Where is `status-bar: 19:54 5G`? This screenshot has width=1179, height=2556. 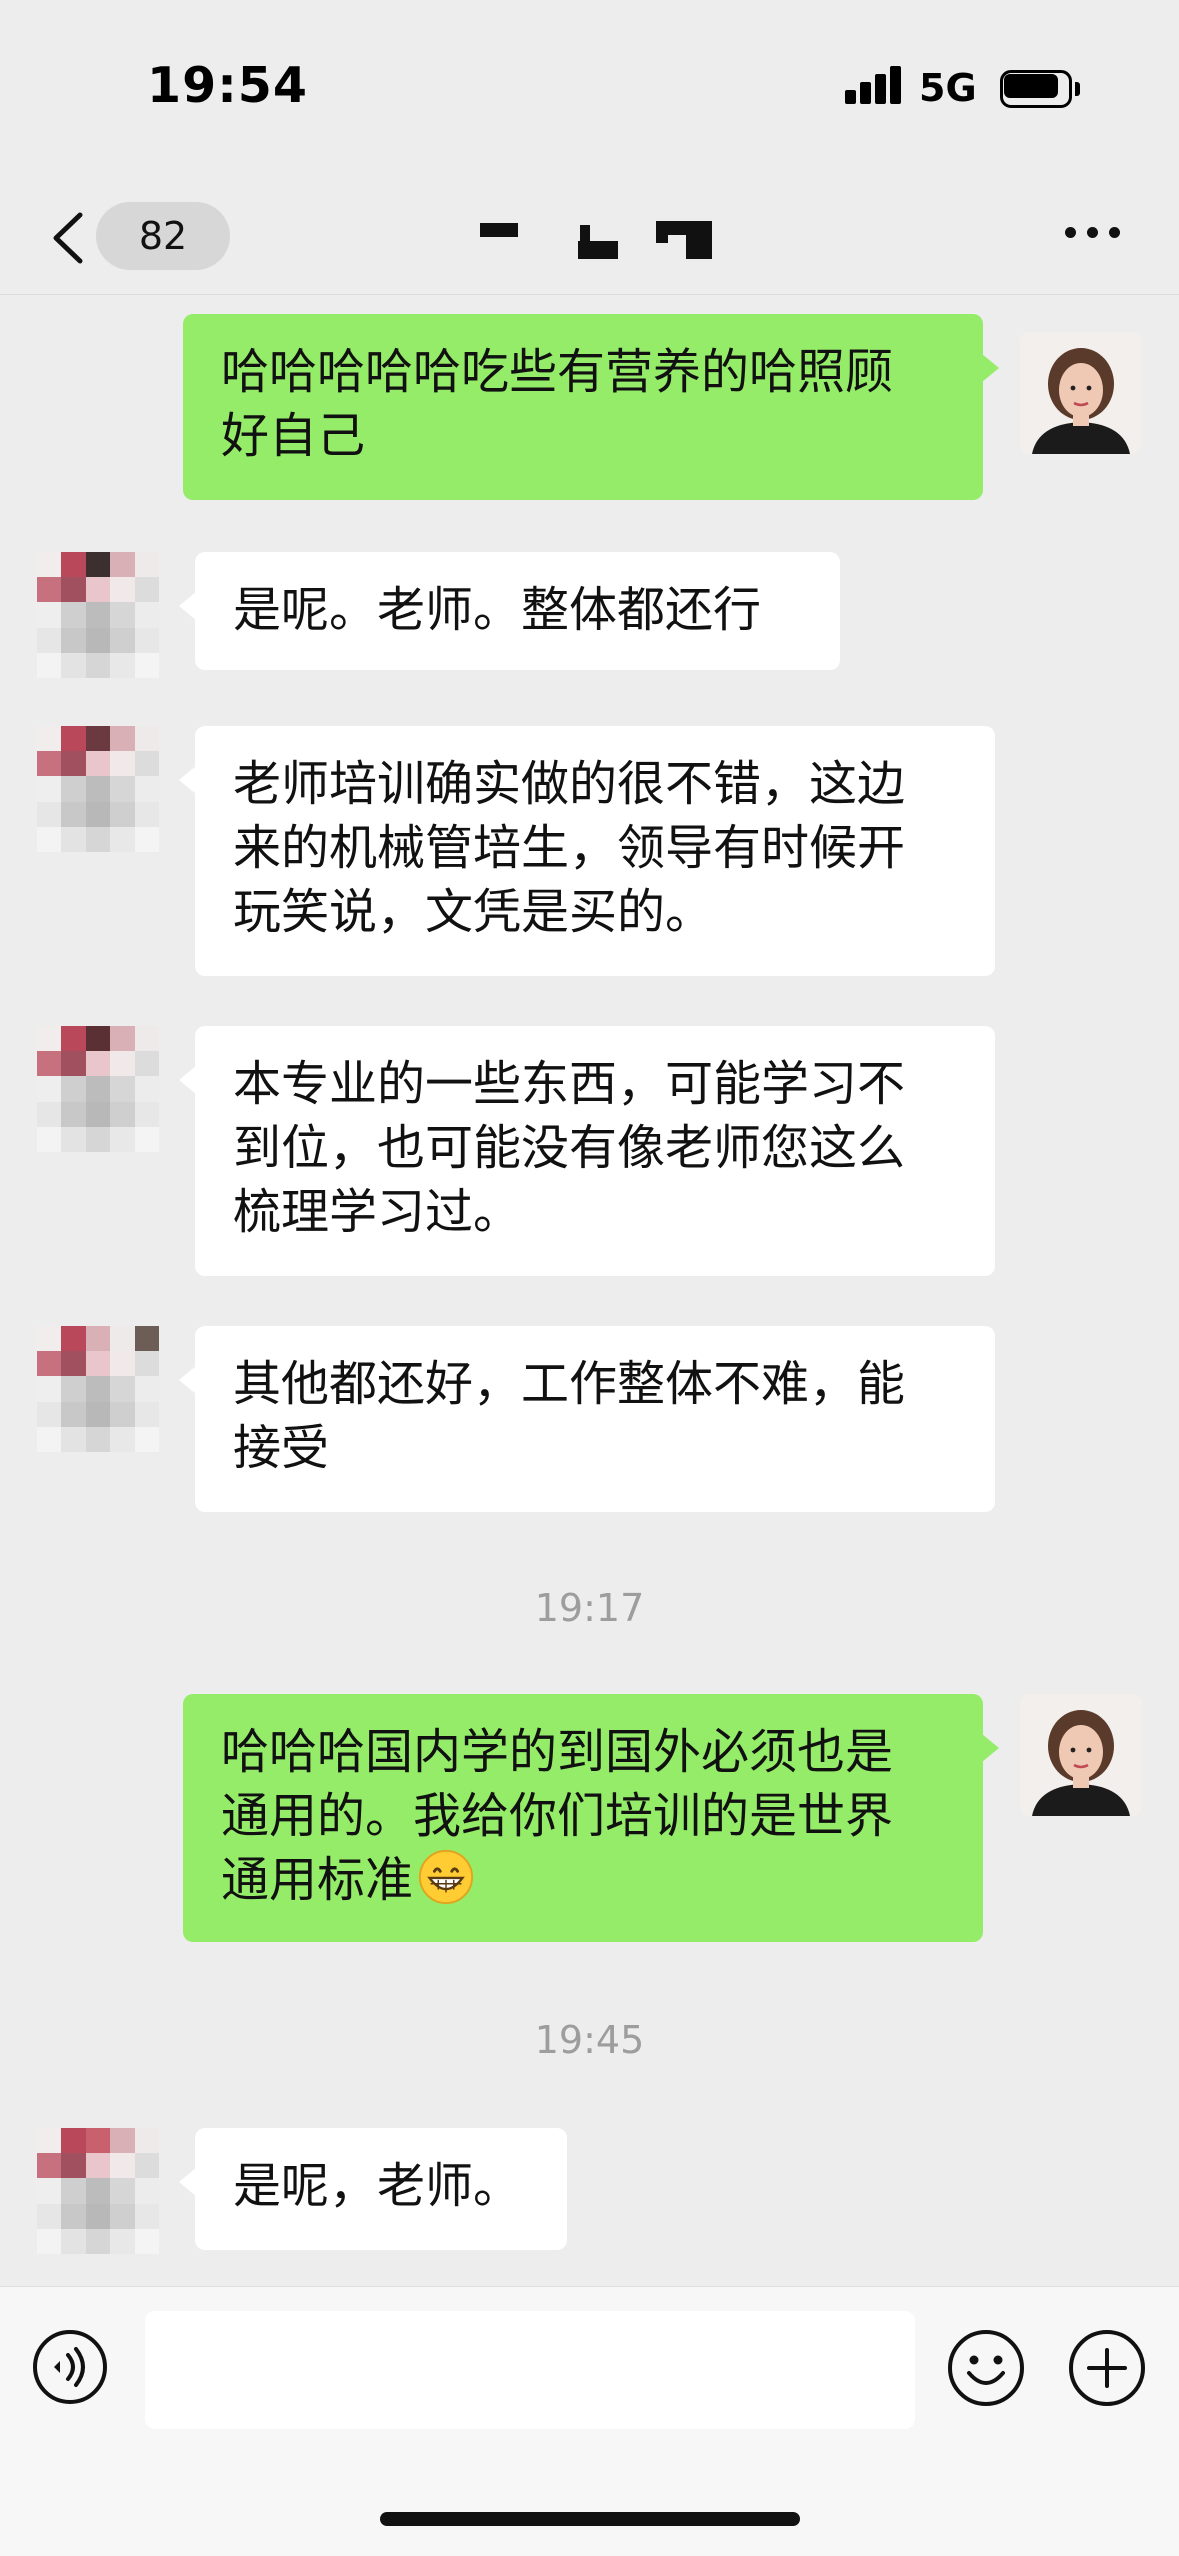
status-bar: 19:54 5G is located at coordinates (589, 87).